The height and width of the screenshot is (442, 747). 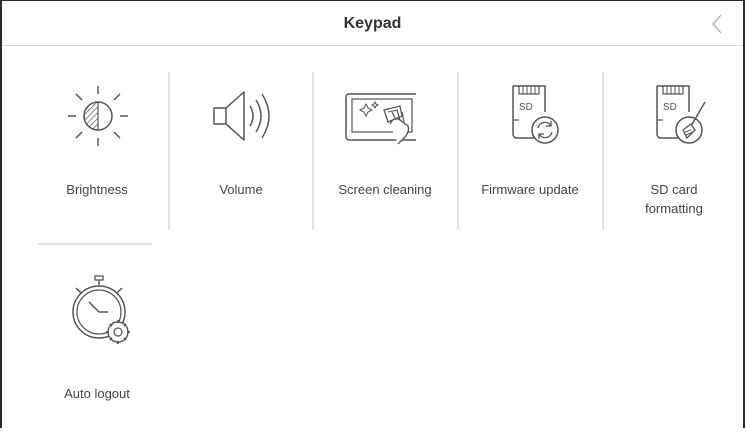 I want to click on brightness-label: Brightness, so click(x=97, y=189).